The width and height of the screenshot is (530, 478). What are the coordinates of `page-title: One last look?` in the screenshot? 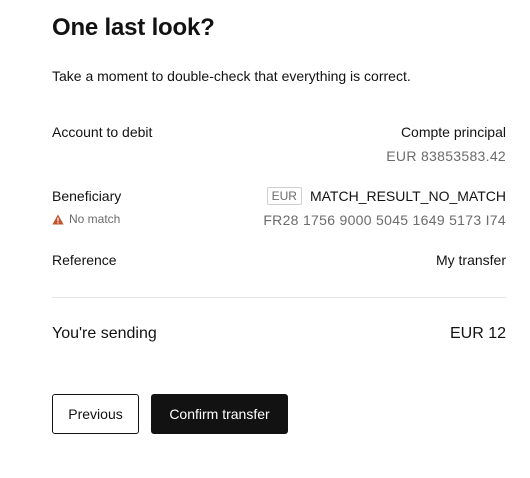 It's located at (133, 27).